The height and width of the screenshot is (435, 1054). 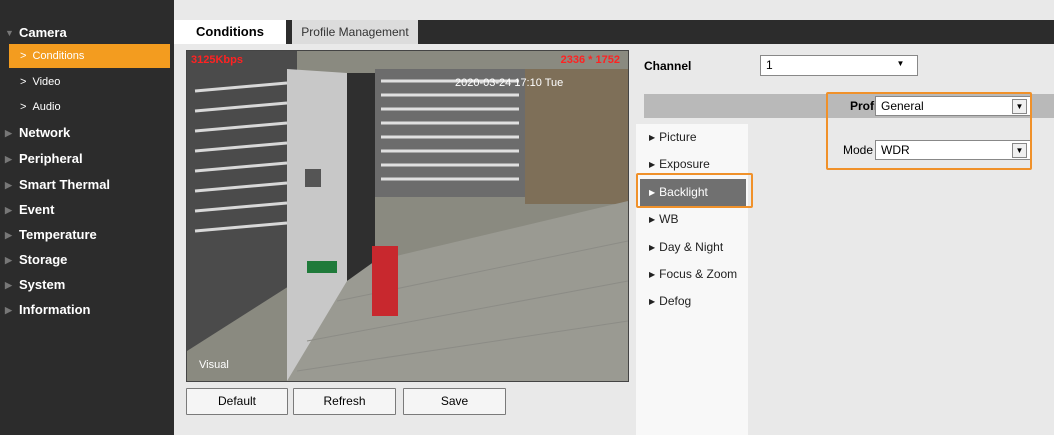 What do you see at coordinates (87, 210) in the screenshot?
I see `sidebar-item-event: ▶ Event` at bounding box center [87, 210].